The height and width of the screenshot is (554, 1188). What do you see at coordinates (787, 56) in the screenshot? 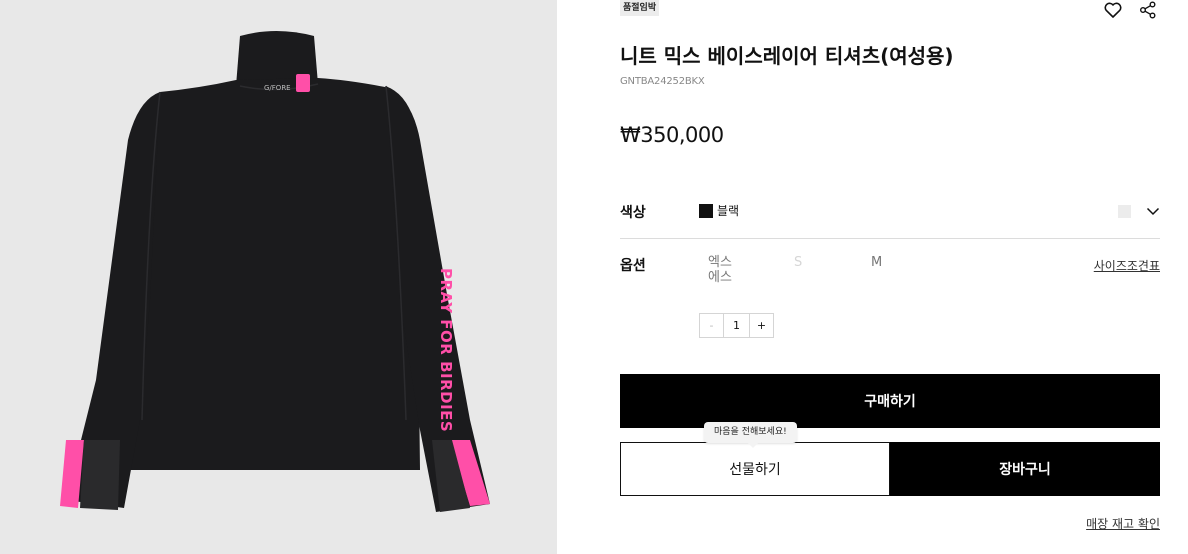
I see `product-title: 니트 믹스 베이스레이어 티셔츠(여성용)` at bounding box center [787, 56].